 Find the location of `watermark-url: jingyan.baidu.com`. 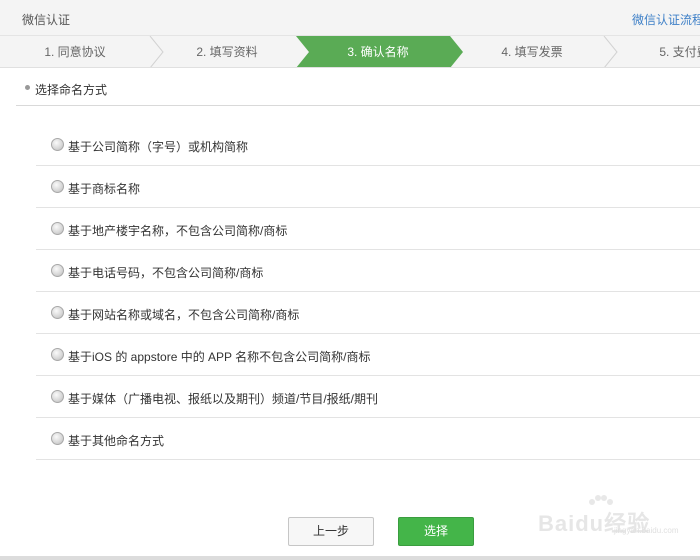

watermark-url: jingyan.baidu.com is located at coordinates (646, 530).